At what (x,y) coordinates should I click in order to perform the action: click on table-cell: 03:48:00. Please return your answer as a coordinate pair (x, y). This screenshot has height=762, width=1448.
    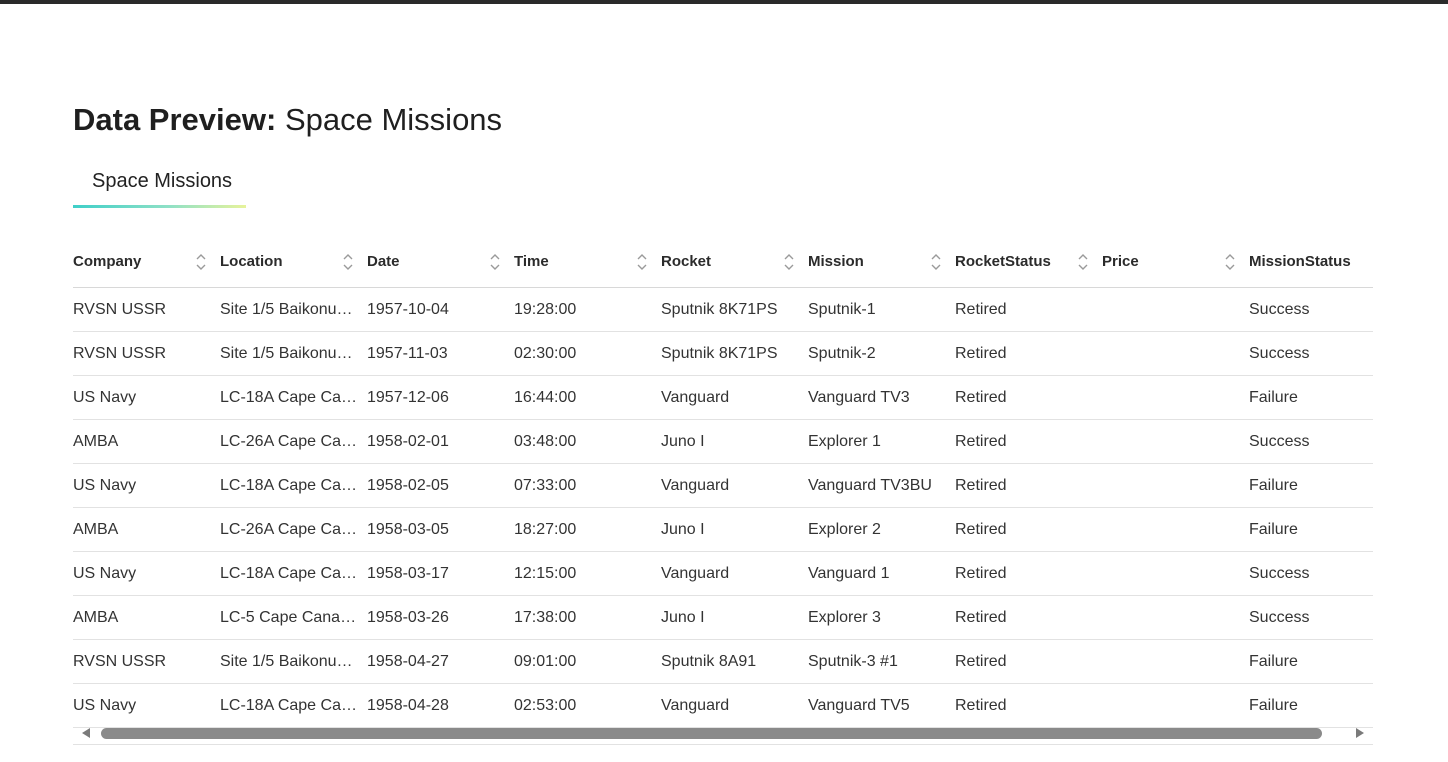
    Looking at the image, I should click on (545, 441).